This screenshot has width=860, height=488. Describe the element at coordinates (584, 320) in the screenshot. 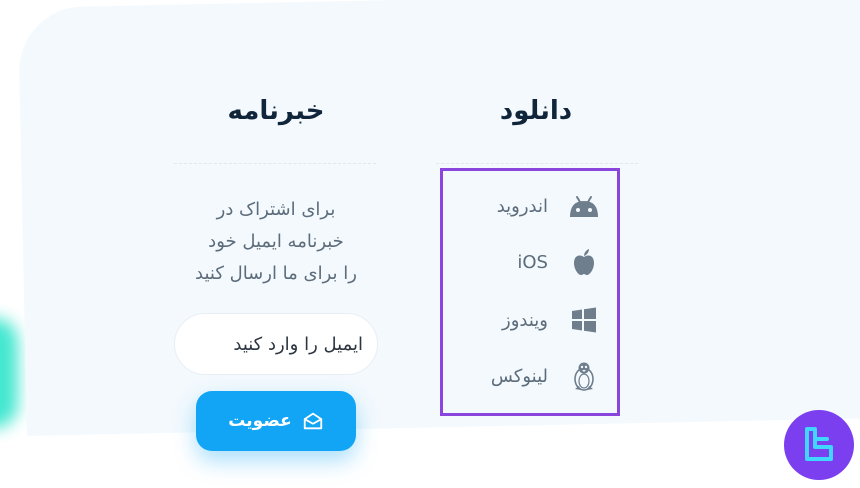

I see `windows-icon` at that location.